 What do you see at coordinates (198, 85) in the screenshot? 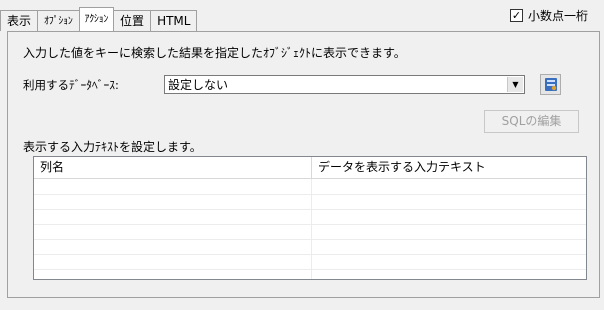
I see `database-select-value: 設定しない` at bounding box center [198, 85].